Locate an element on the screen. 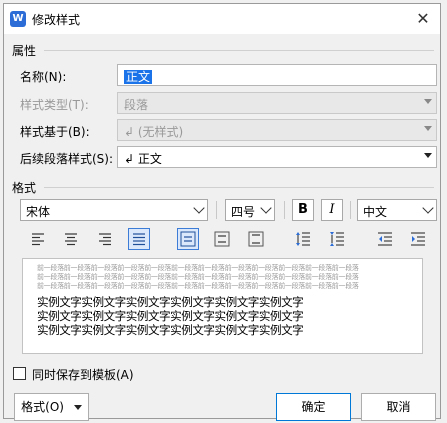 This screenshot has width=447, height=423. based-on-value: ↲ (无样式) is located at coordinates (154, 132).